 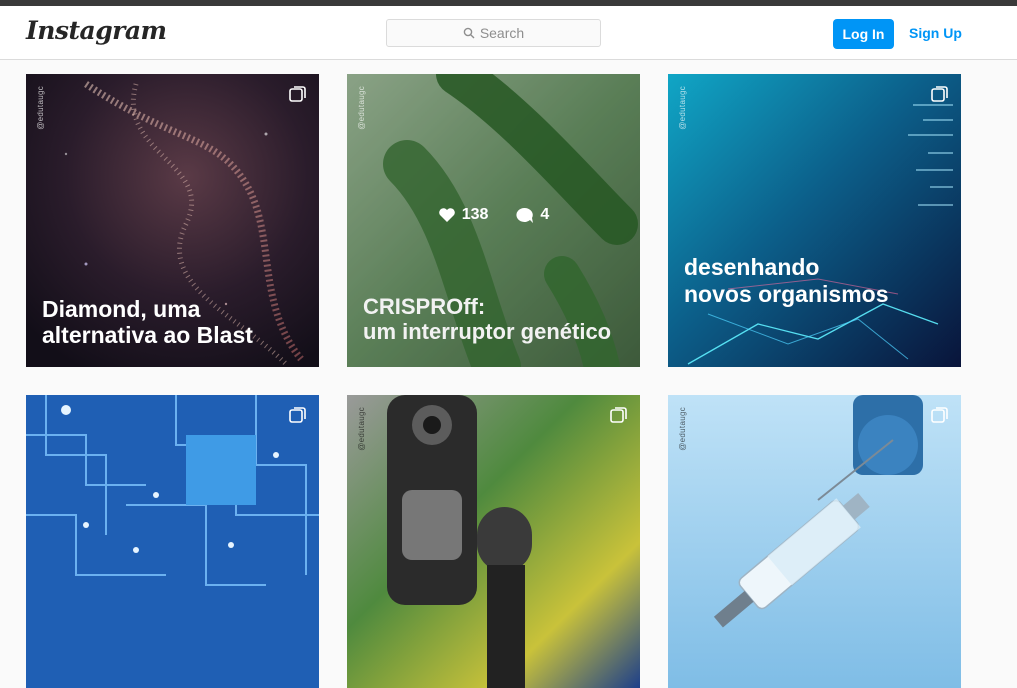 I want to click on comment-icon, so click(x=525, y=215).